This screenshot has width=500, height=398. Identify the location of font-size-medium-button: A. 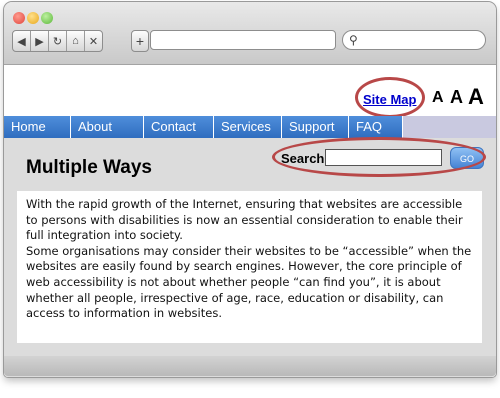
(456, 97).